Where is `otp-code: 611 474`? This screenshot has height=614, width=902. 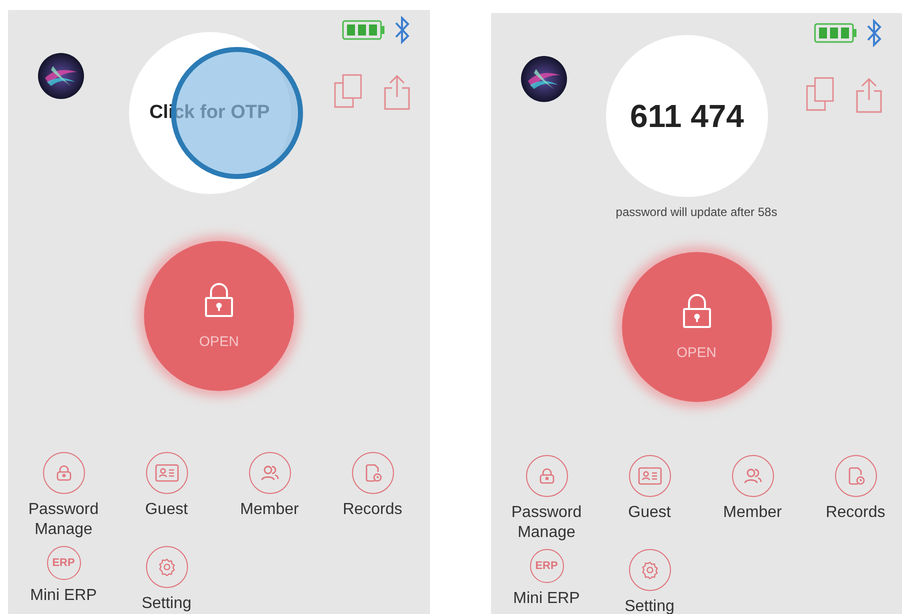 otp-code: 611 474 is located at coordinates (687, 116).